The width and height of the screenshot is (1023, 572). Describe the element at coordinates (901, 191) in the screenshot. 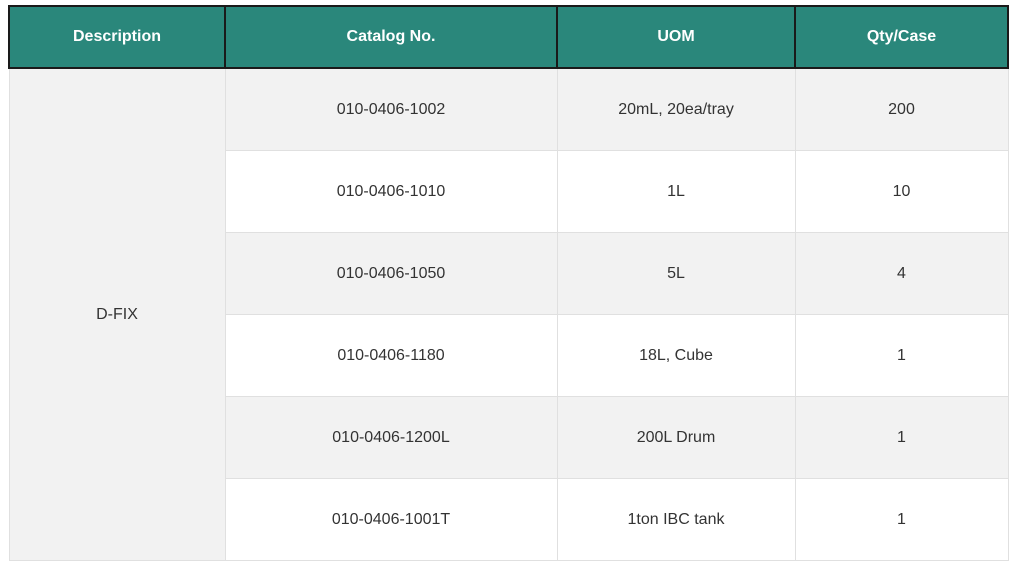

I see `qty-cell: 10` at that location.